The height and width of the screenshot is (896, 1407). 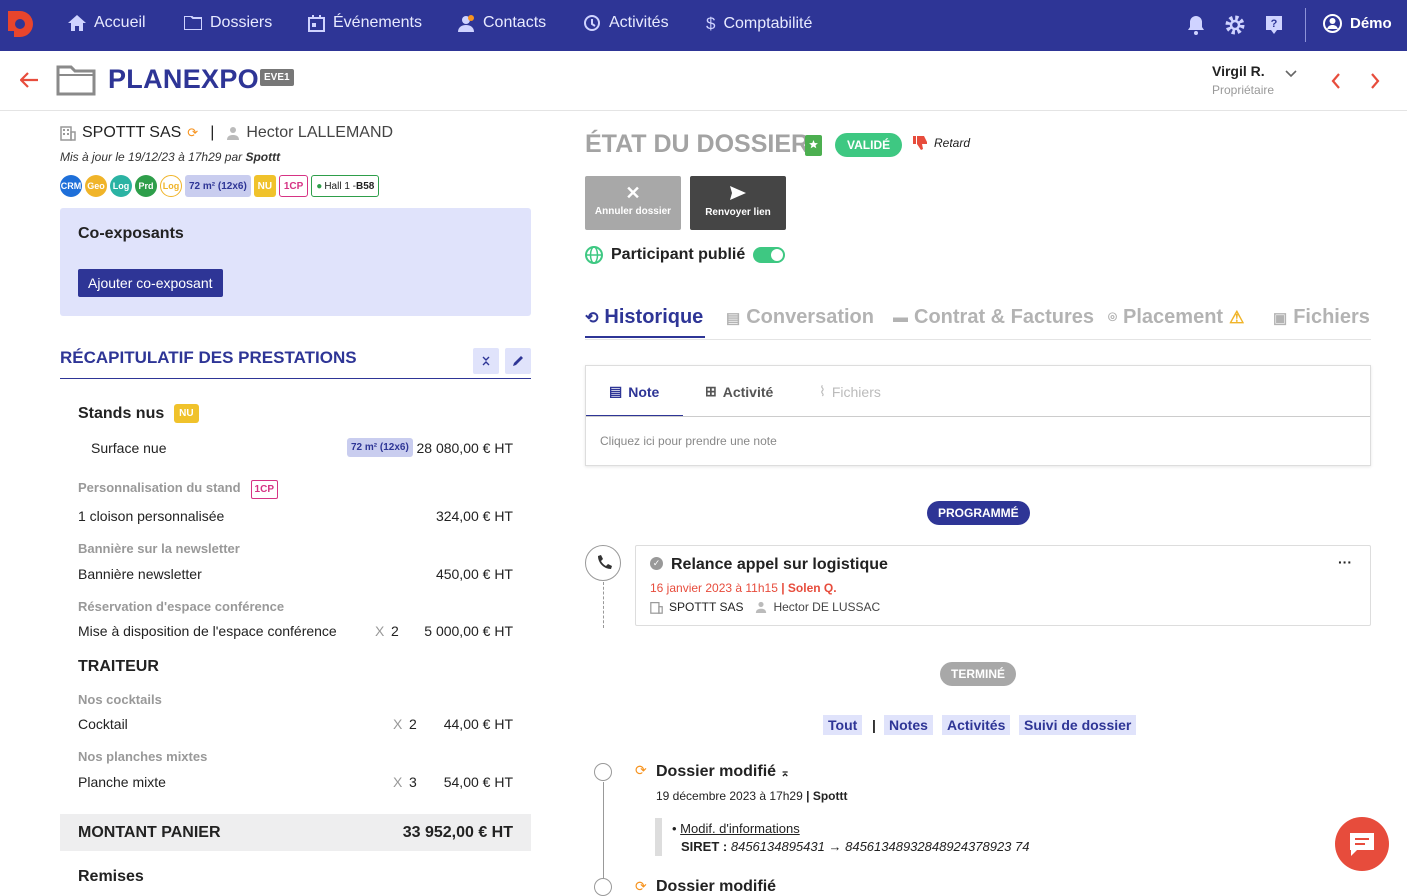 What do you see at coordinates (784, 773) in the screenshot?
I see `collapse-icon: ⌅` at bounding box center [784, 773].